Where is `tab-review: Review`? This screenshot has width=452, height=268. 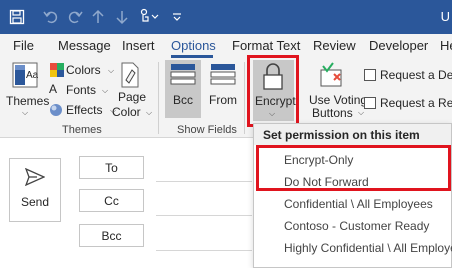 tab-review: Review is located at coordinates (334, 45).